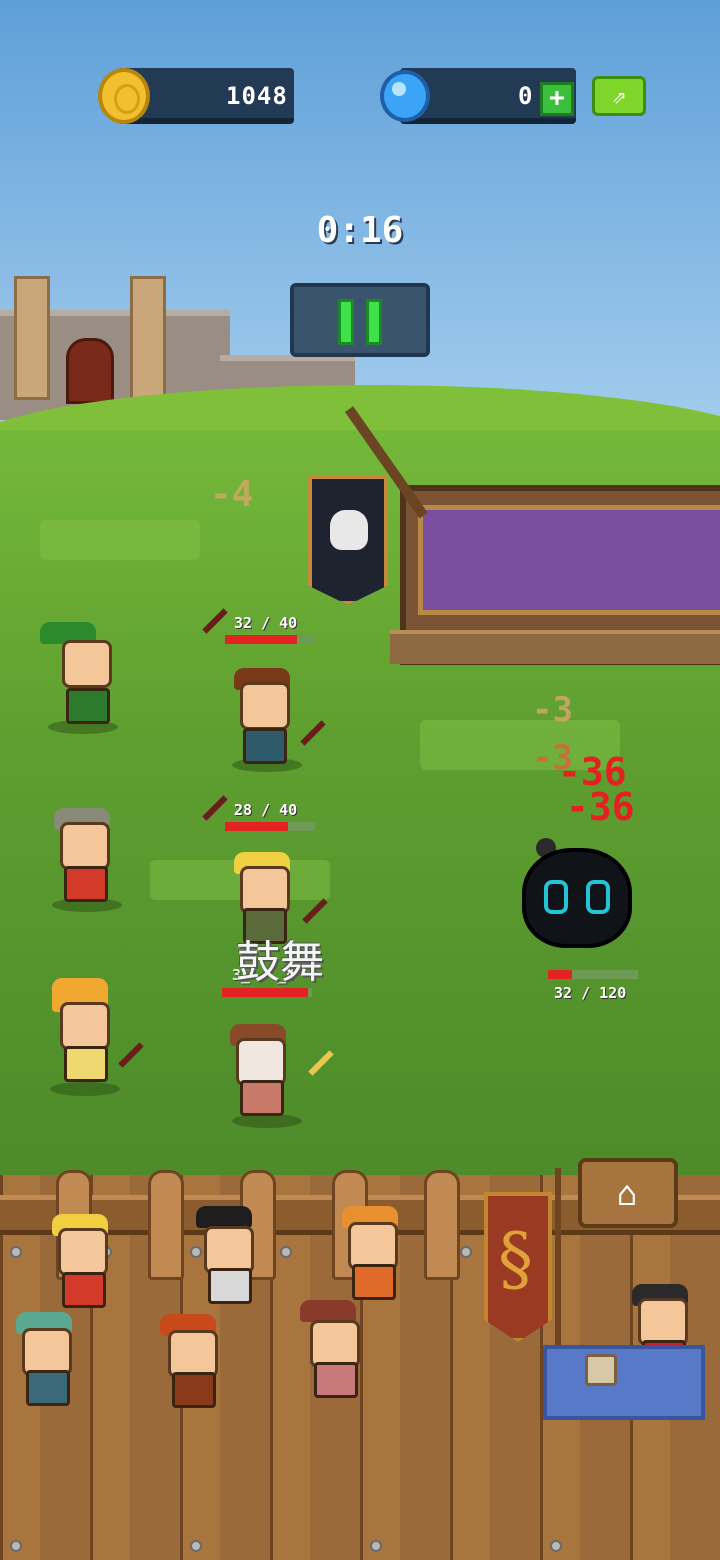 The image size is (720, 1560). I want to click on castle-tower-right, so click(148, 338).